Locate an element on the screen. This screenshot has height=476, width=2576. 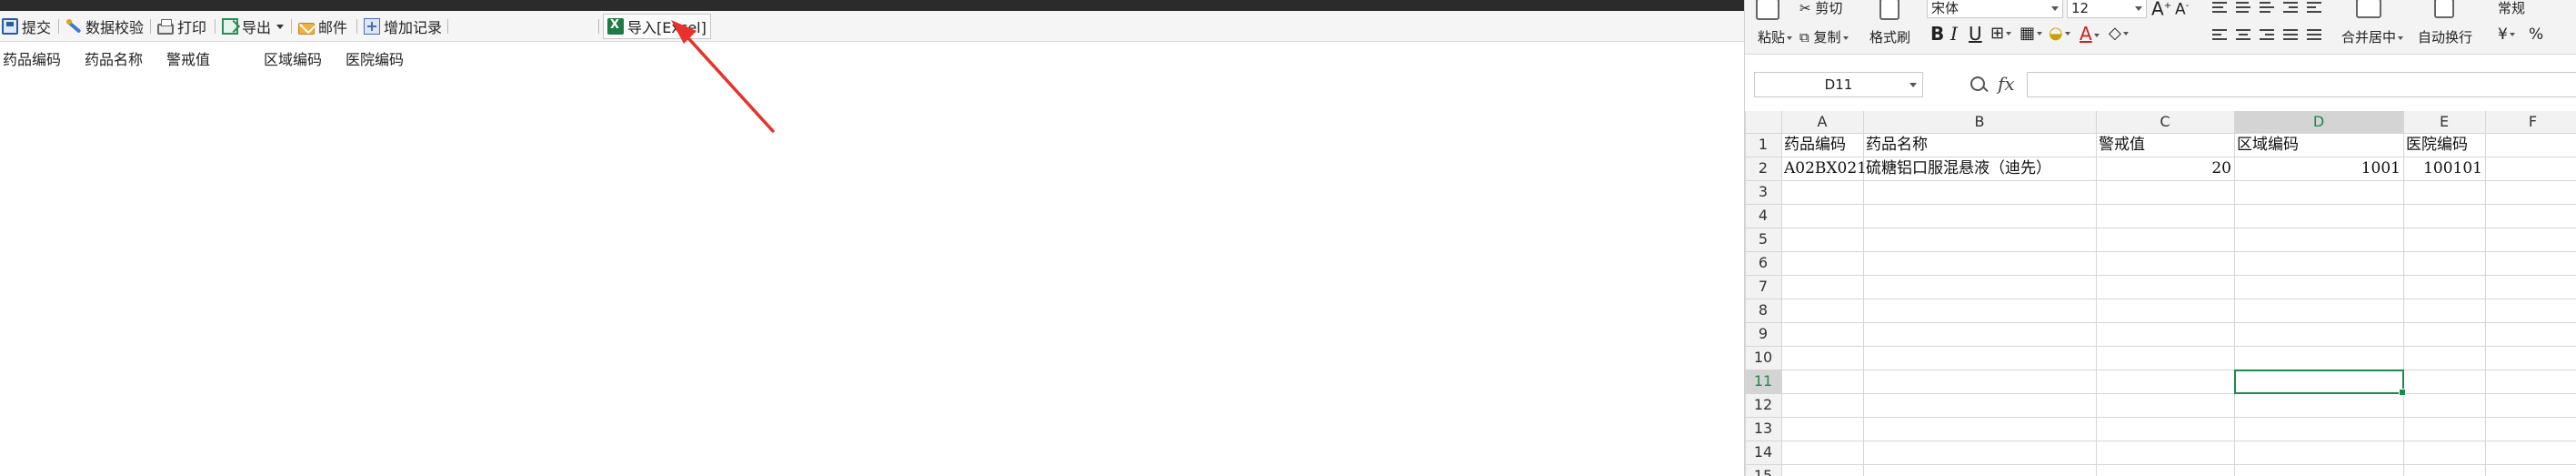
brush-icon is located at coordinates (1889, 10).